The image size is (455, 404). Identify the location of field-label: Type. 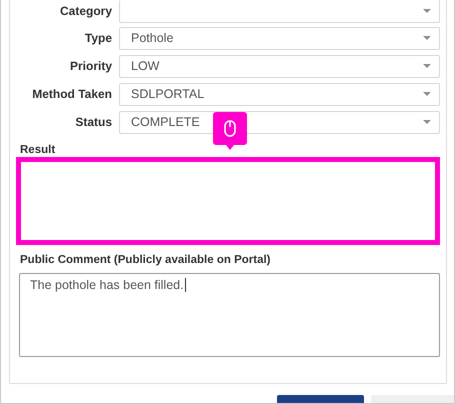
(98, 38).